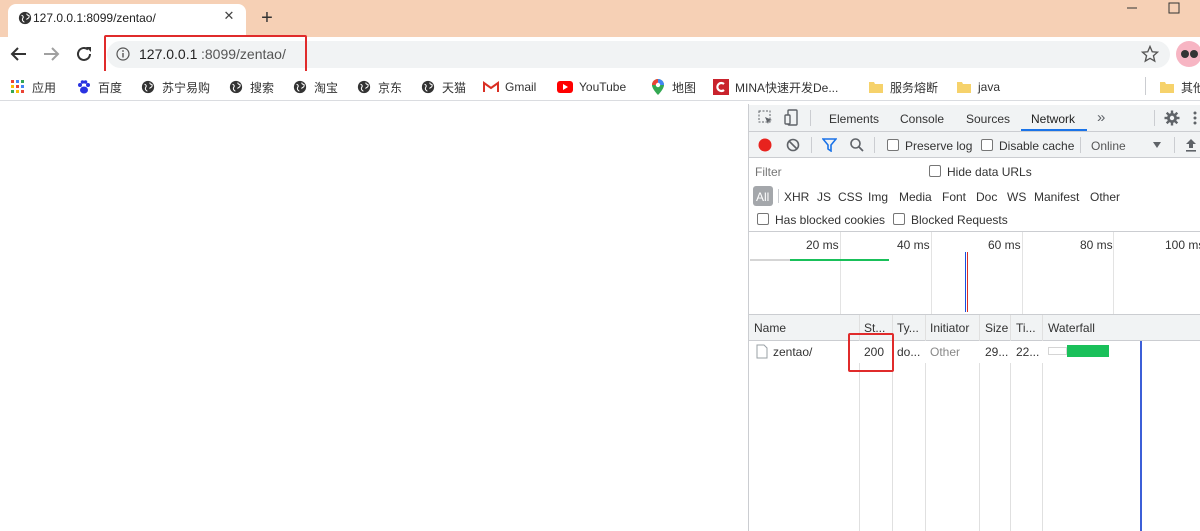 The height and width of the screenshot is (531, 1200). I want to click on bookmark-jd: 京东, so click(379, 87).